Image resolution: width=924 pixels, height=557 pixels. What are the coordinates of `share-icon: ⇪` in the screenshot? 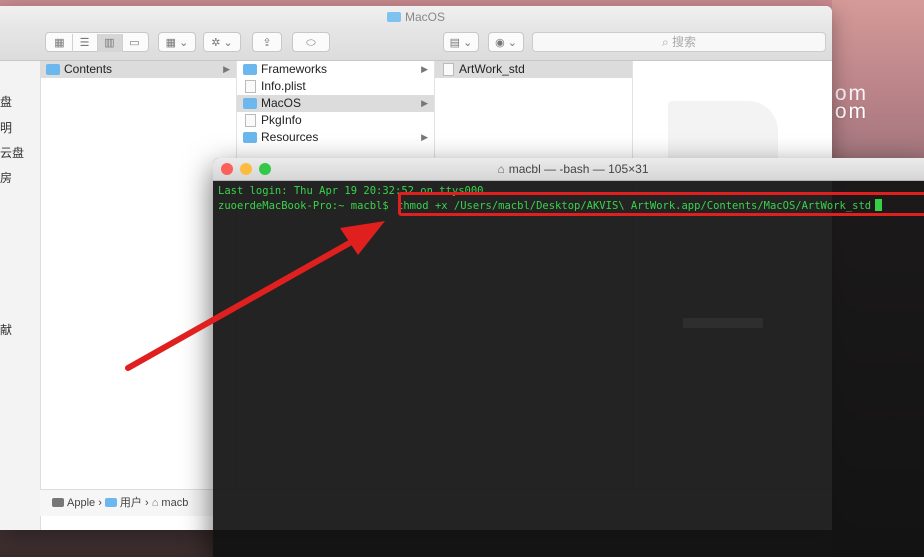 It's located at (267, 42).